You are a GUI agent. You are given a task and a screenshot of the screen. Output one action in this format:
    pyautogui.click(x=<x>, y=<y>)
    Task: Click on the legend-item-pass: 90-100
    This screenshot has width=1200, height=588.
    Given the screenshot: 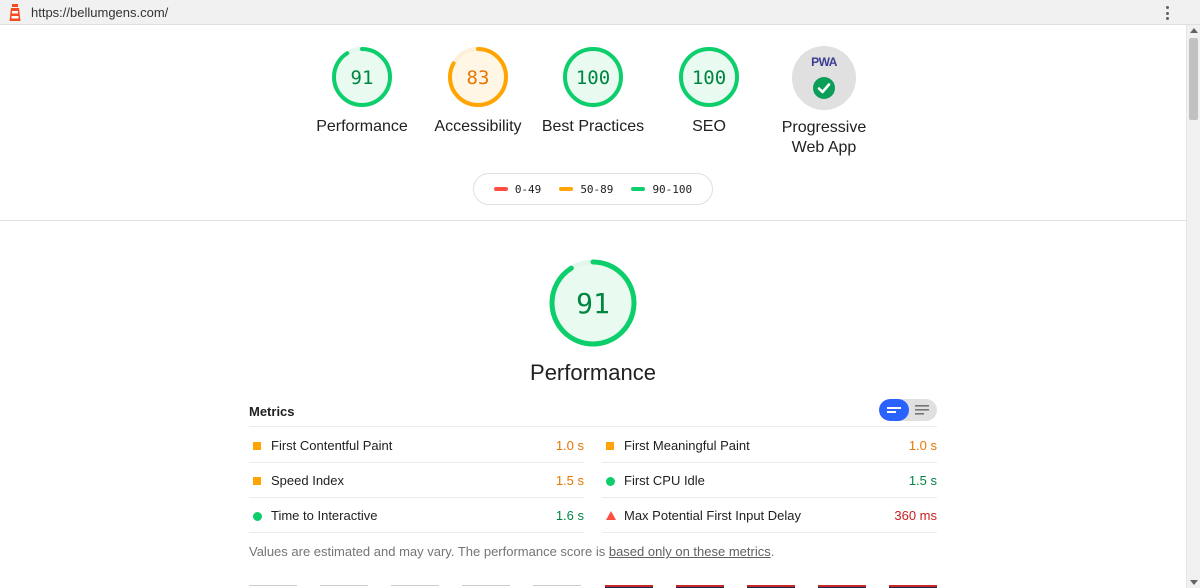 What is the action you would take?
    pyautogui.click(x=661, y=189)
    